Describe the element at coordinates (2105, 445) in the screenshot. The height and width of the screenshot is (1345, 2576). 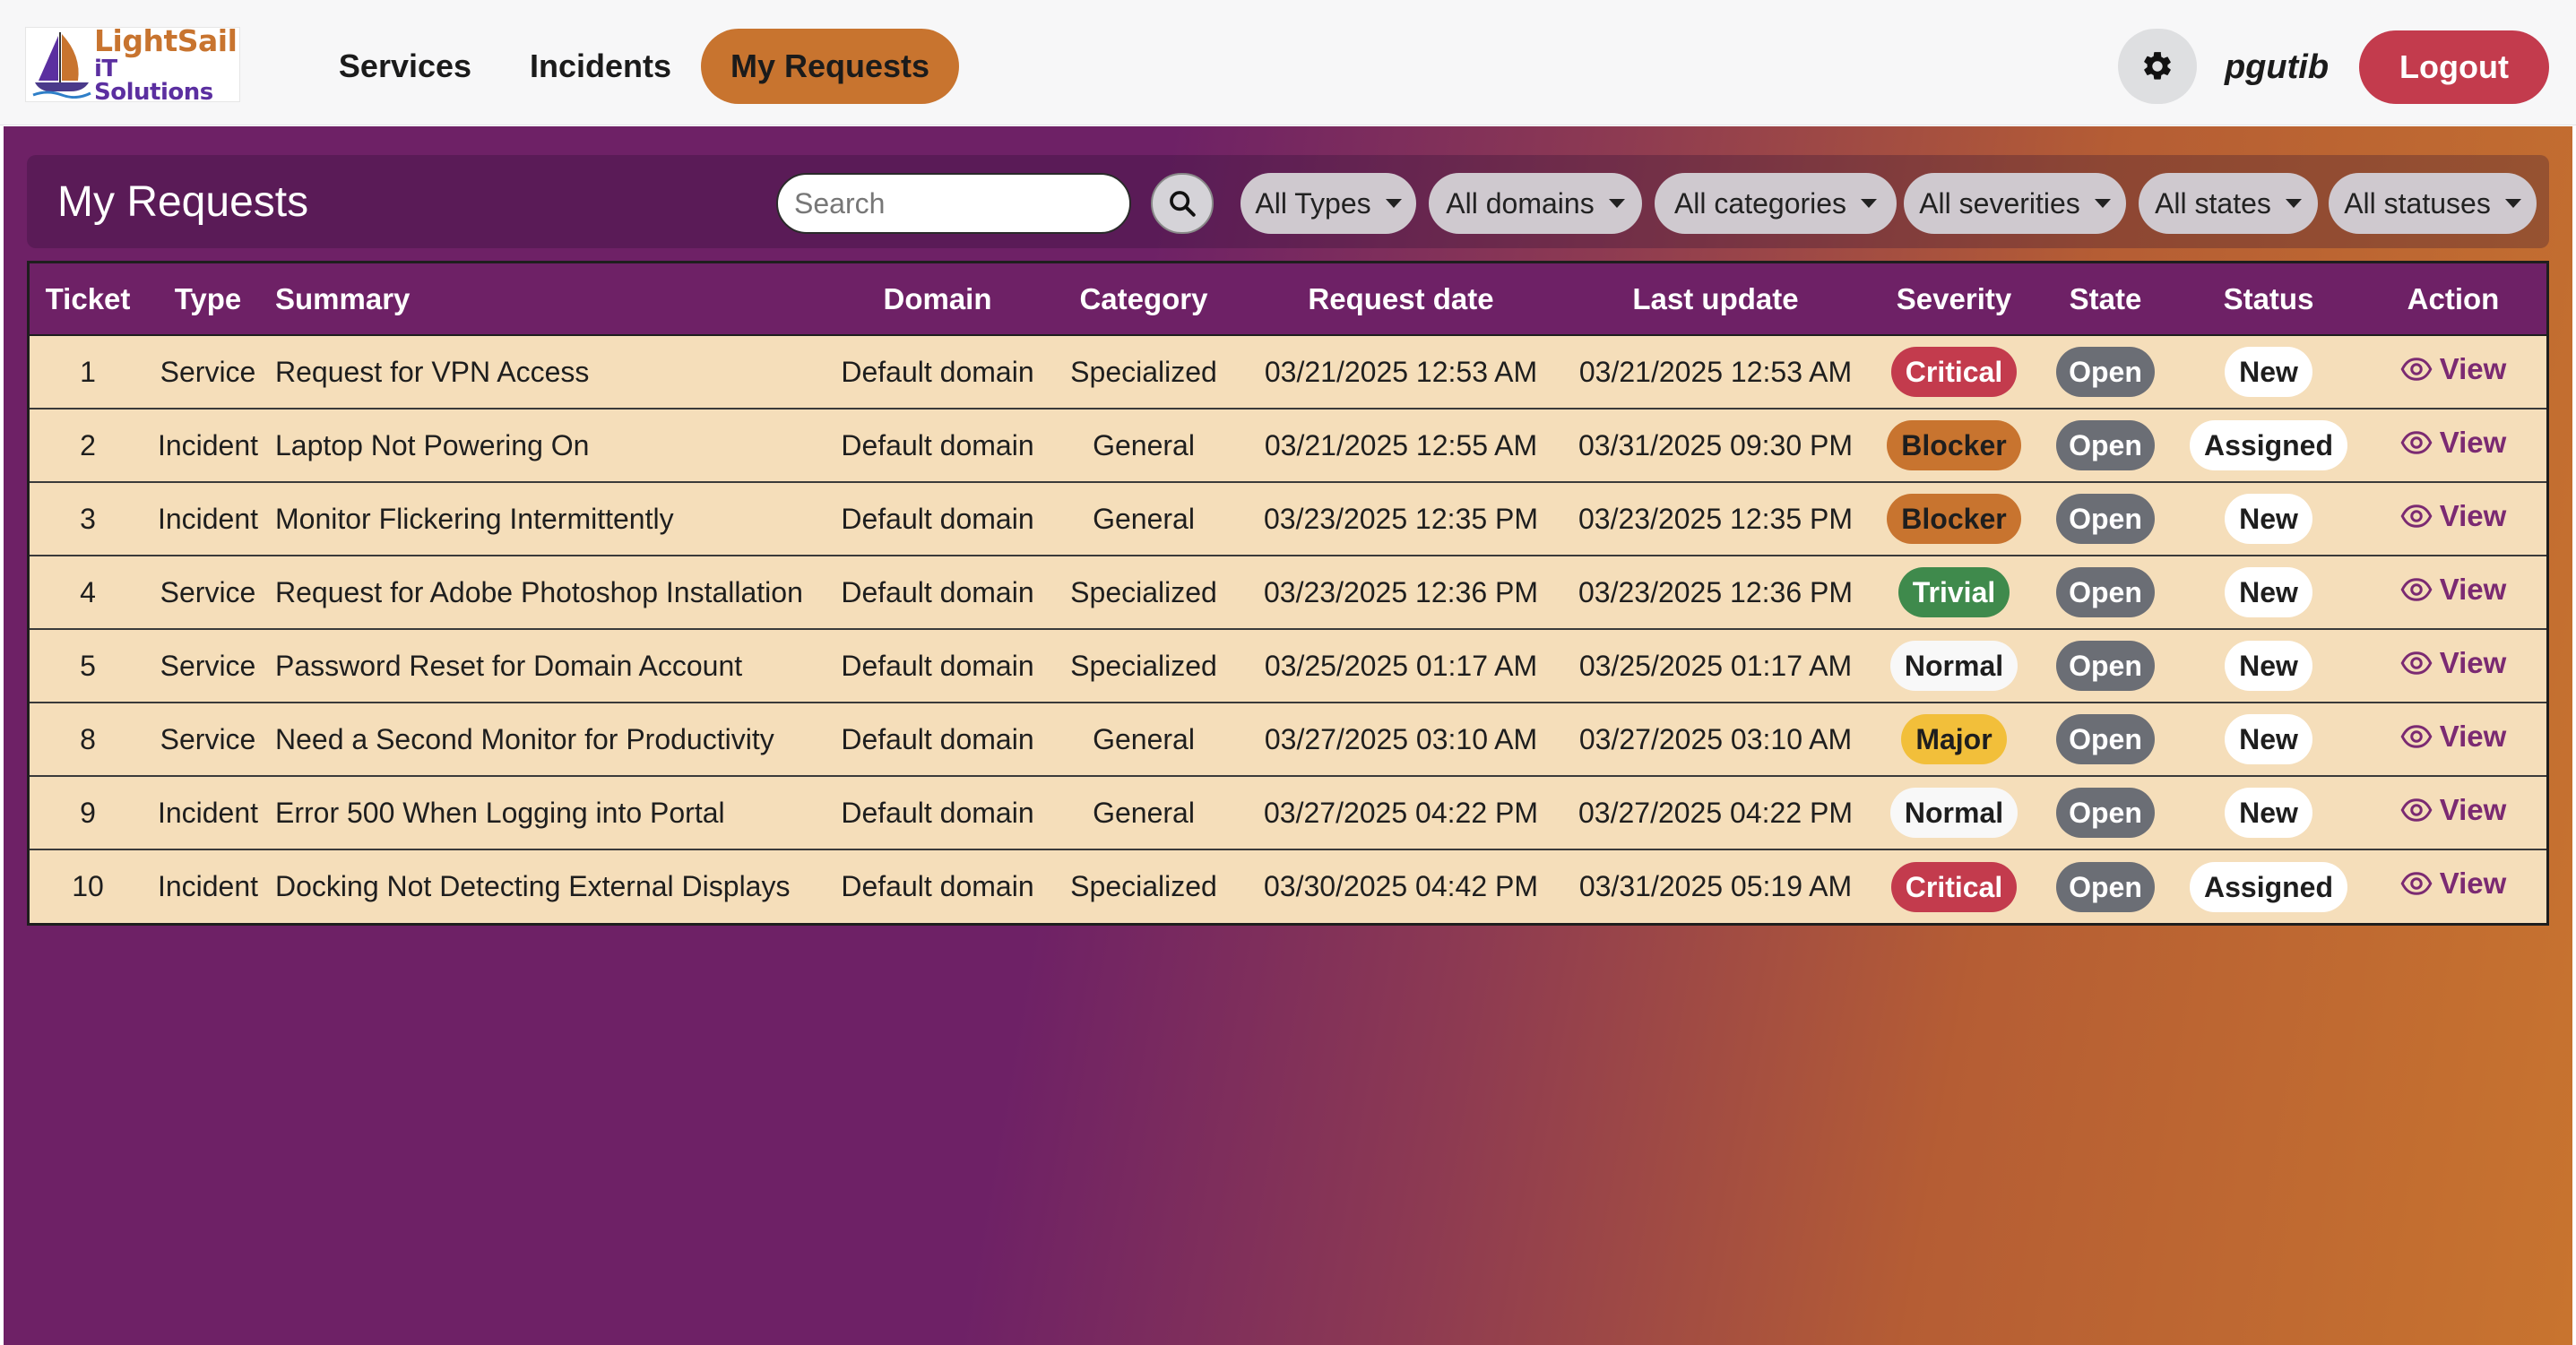
I see `cell-state: Open` at that location.